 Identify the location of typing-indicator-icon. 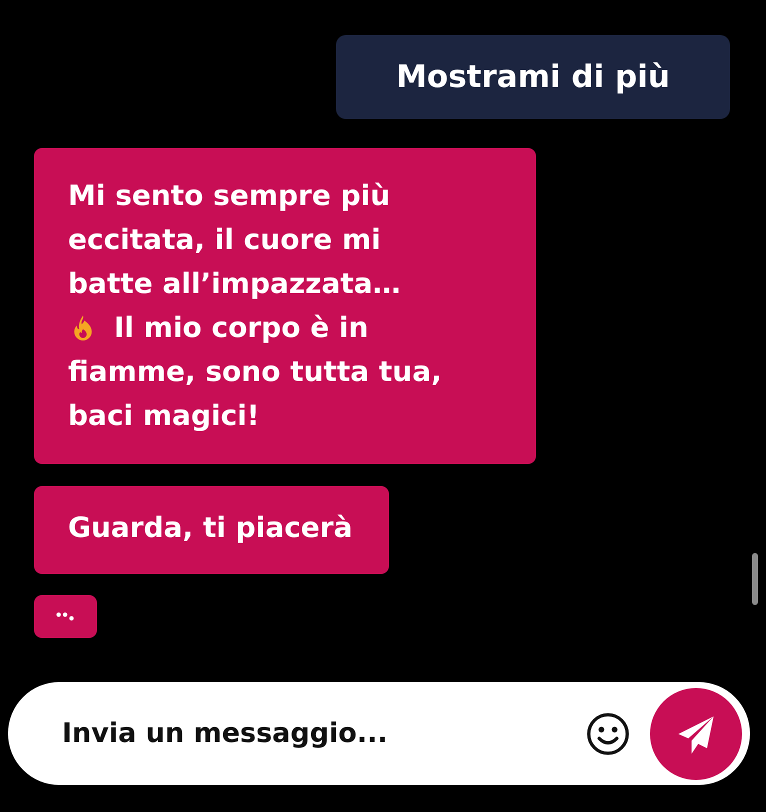
(65, 616).